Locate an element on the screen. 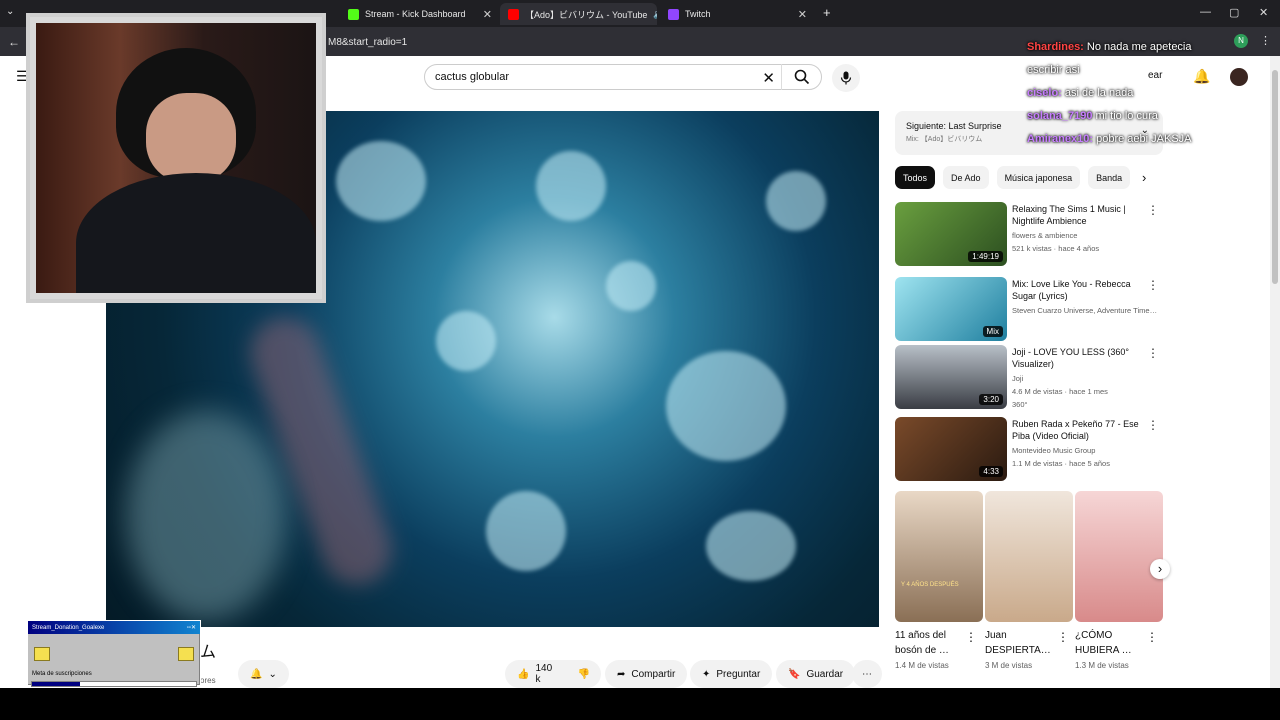  voice-search-button is located at coordinates (846, 78).